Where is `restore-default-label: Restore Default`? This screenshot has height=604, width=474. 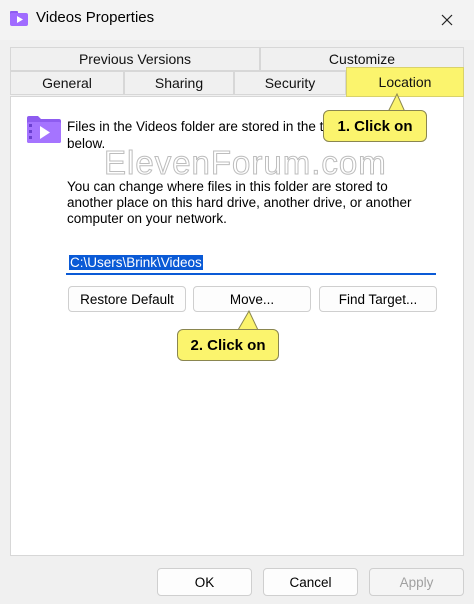 restore-default-label: Restore Default is located at coordinates (127, 299).